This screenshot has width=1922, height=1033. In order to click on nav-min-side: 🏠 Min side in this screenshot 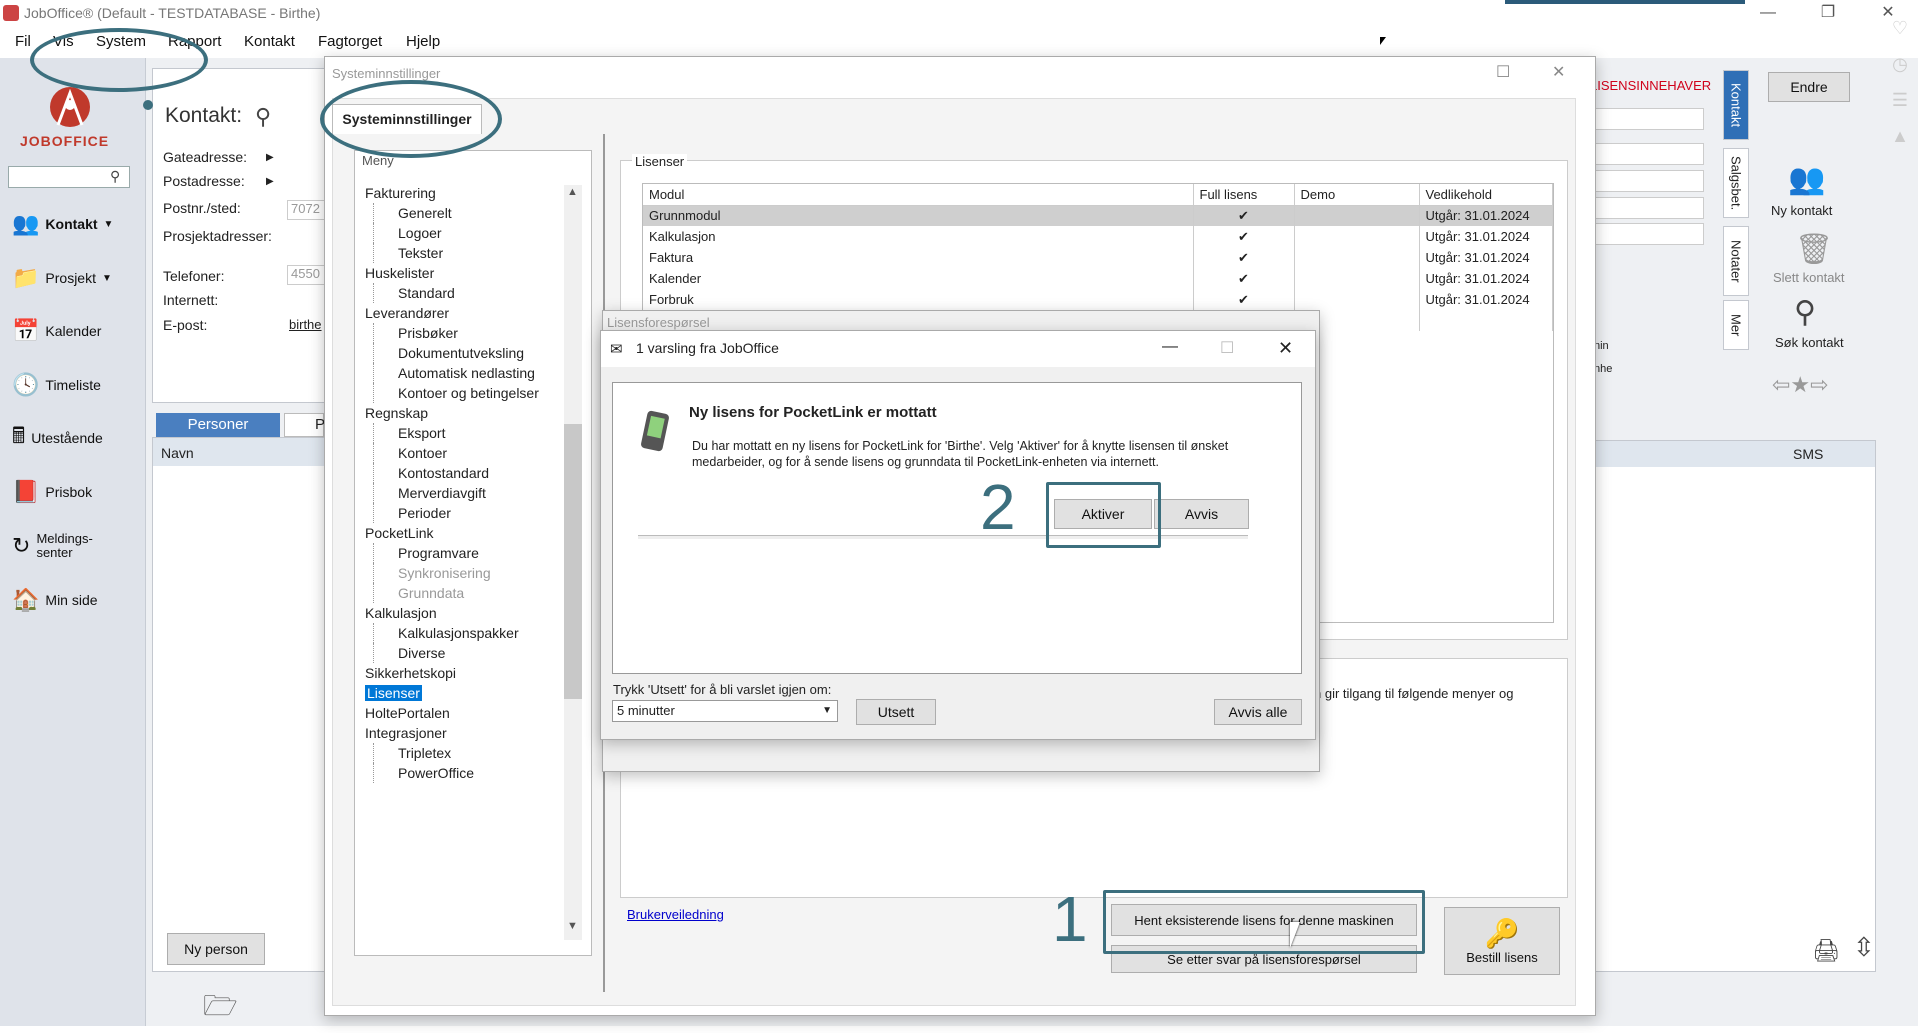, I will do `click(77, 600)`.